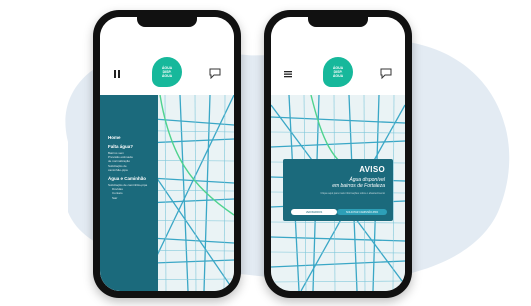 This screenshot has width=531, height=306. What do you see at coordinates (288, 74) in the screenshot?
I see `menu-icon` at bounding box center [288, 74].